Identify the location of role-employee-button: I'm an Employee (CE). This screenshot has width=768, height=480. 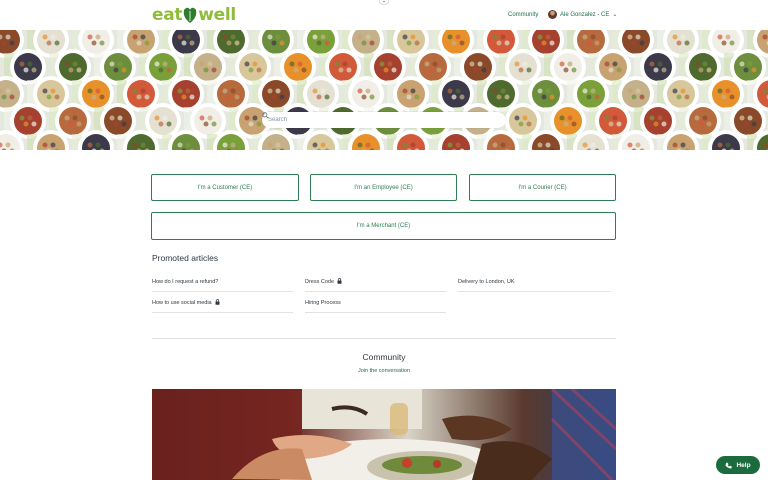
(383, 187).